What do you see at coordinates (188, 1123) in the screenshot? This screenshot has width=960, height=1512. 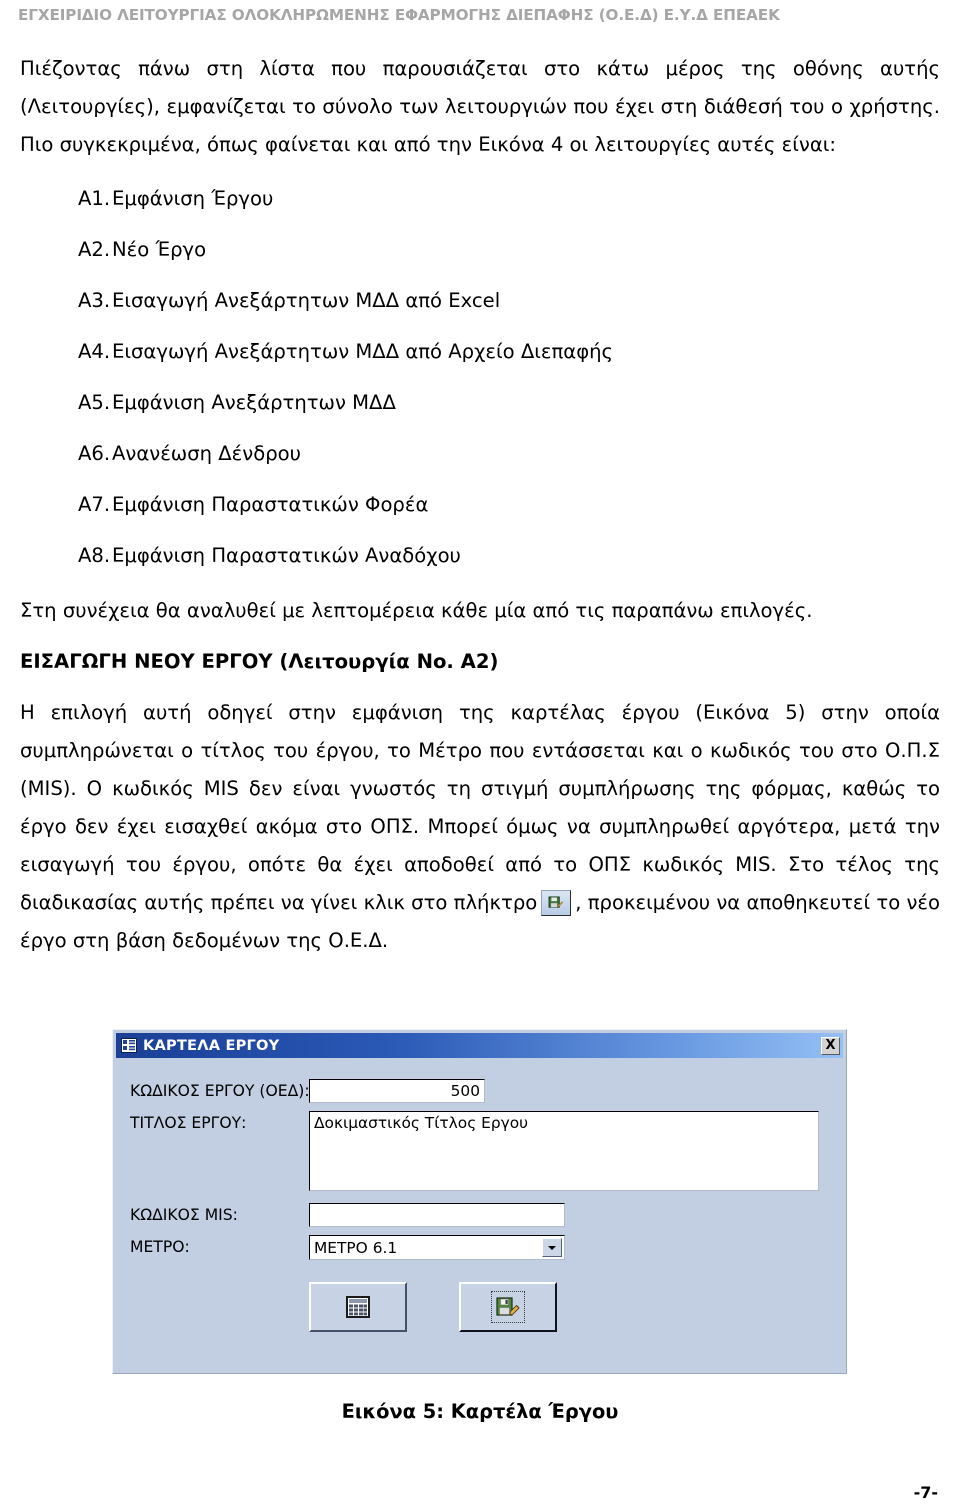 I see `project-title-label: ΤΙΤΛΟΣ ΕΡΓΟΥ:` at bounding box center [188, 1123].